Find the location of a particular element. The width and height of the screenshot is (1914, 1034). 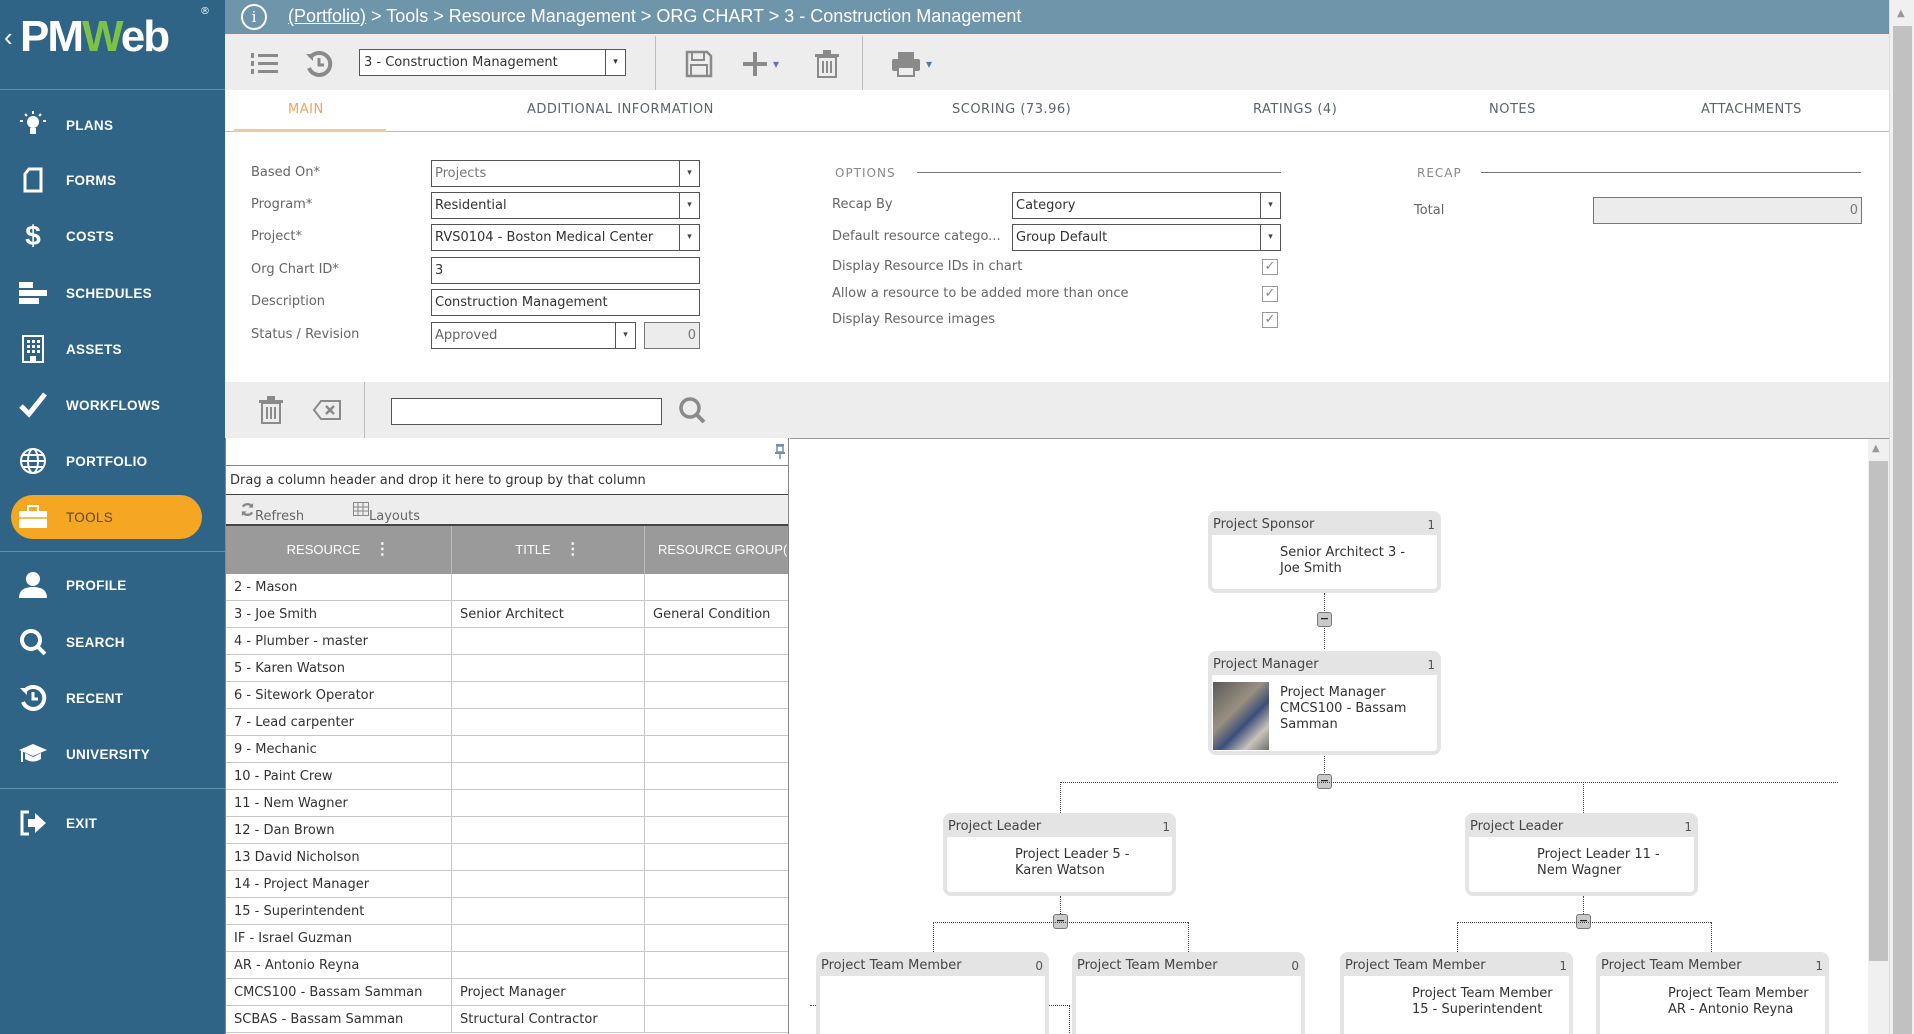

table-row: CMCS100 - Bassam Samman Project Manager is located at coordinates (507, 992).